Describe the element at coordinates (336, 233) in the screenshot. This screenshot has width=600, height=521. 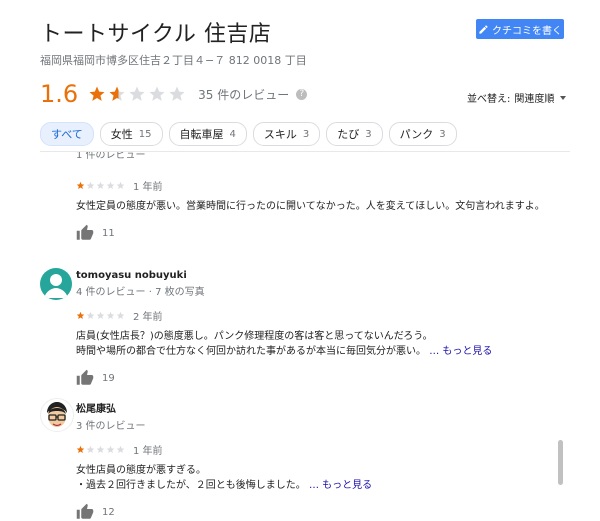
I see `like-button: 11` at that location.